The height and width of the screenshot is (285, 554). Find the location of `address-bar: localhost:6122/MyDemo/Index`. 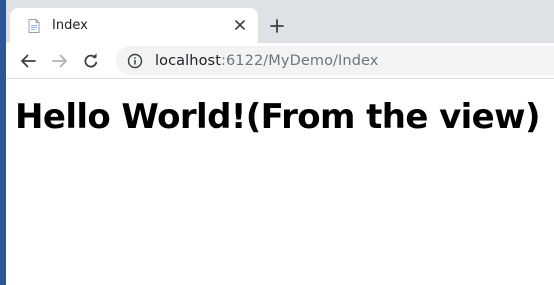

address-bar: localhost:6122/MyDemo/Index is located at coordinates (335, 60).